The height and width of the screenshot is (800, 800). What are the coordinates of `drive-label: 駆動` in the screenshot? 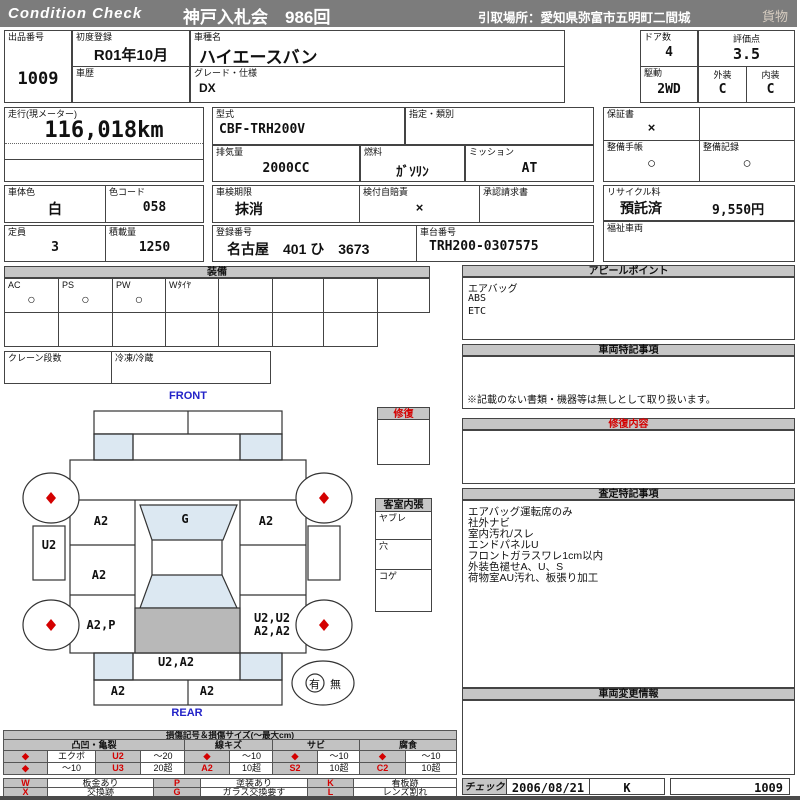 It's located at (653, 73).